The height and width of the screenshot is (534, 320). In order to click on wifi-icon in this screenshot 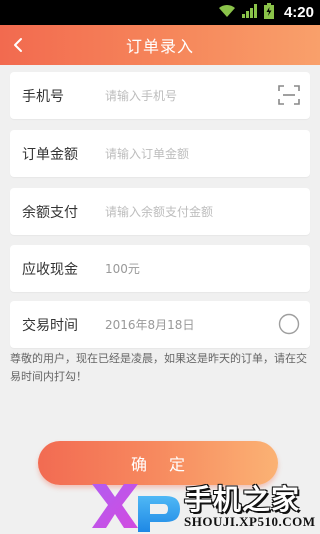, I will do `click(227, 12)`.